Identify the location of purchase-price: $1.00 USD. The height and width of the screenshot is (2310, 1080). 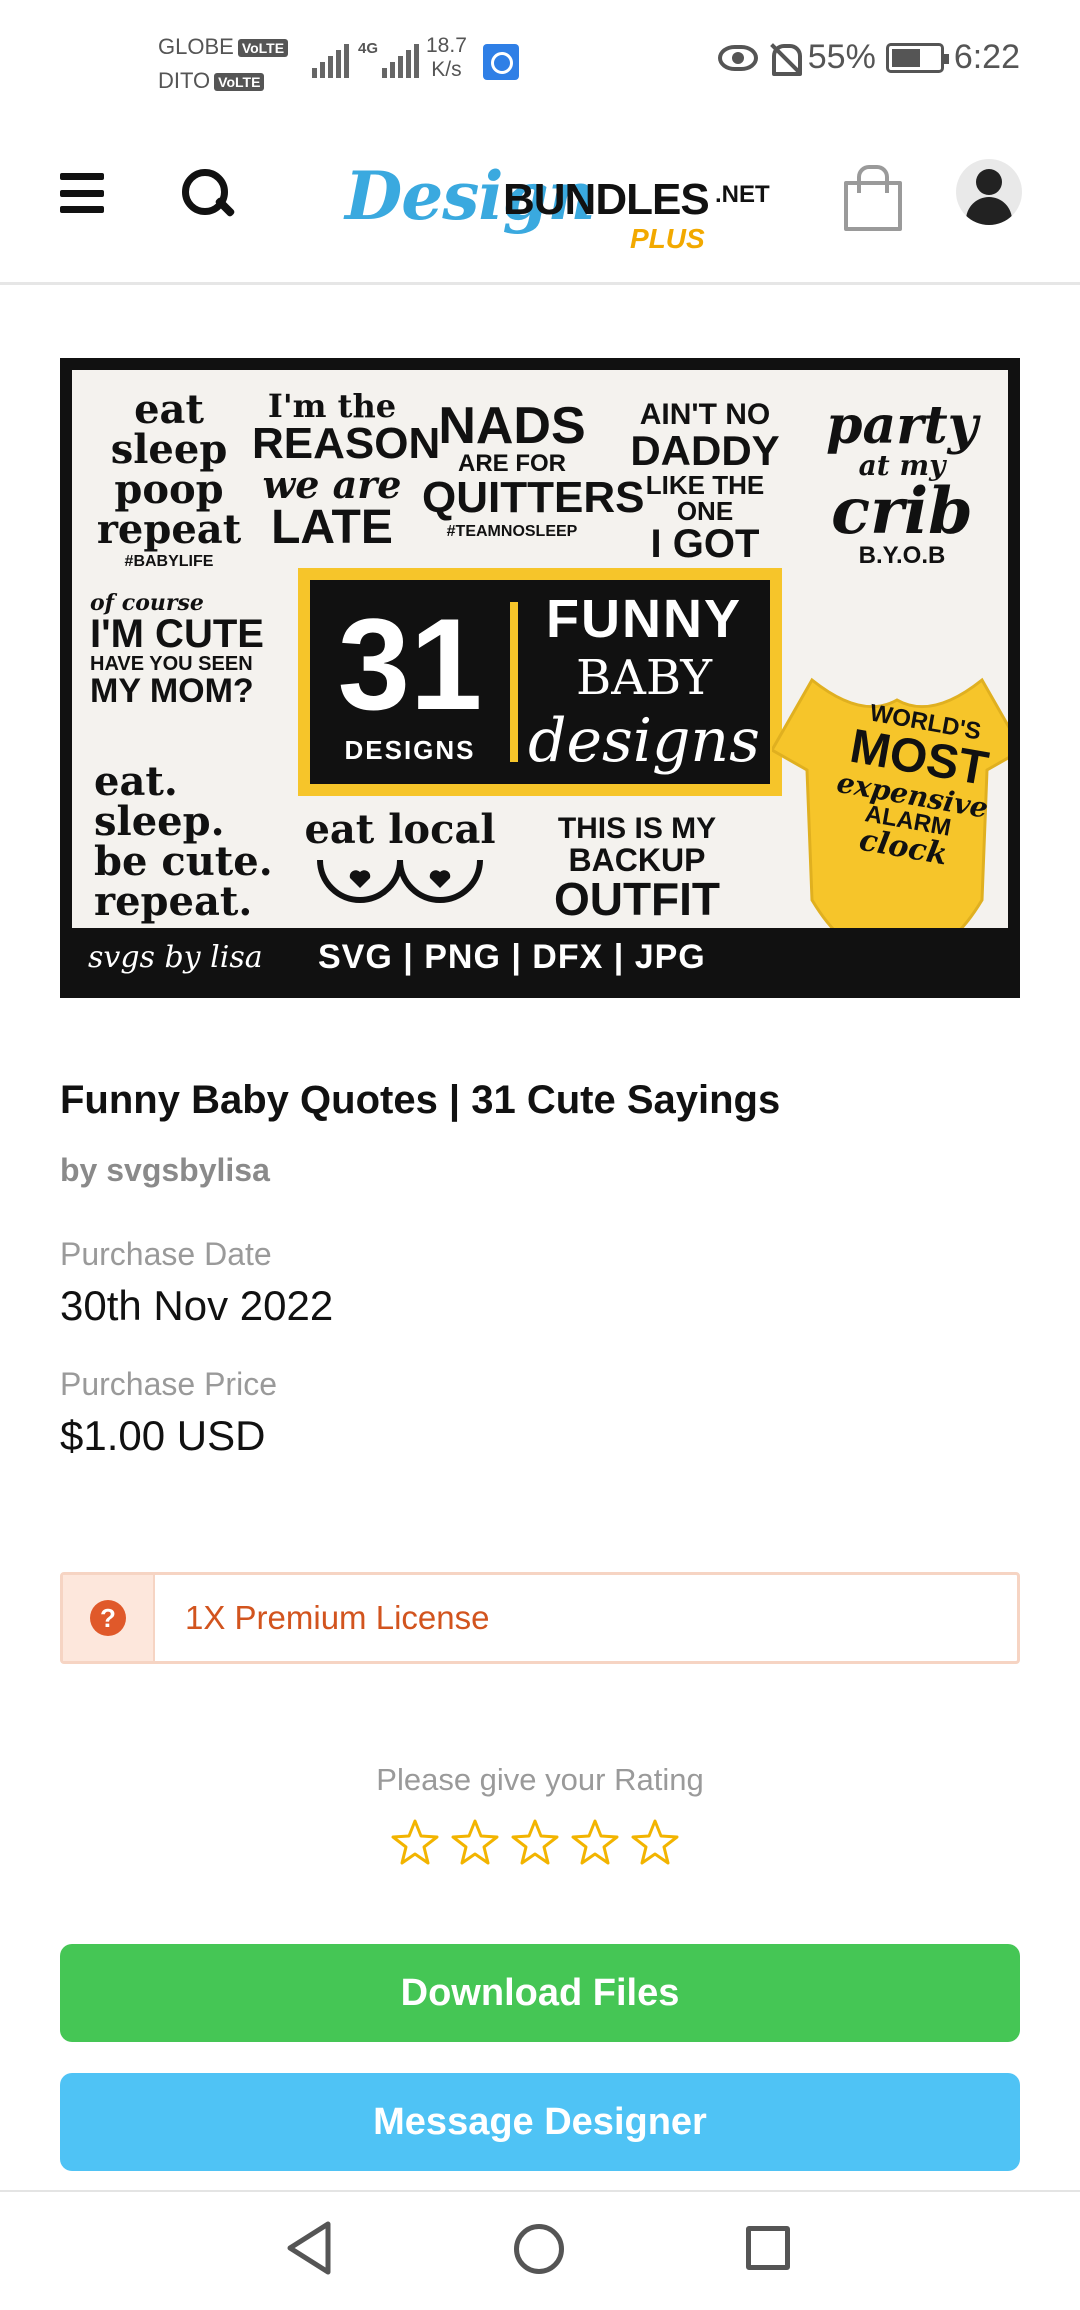
(163, 1435).